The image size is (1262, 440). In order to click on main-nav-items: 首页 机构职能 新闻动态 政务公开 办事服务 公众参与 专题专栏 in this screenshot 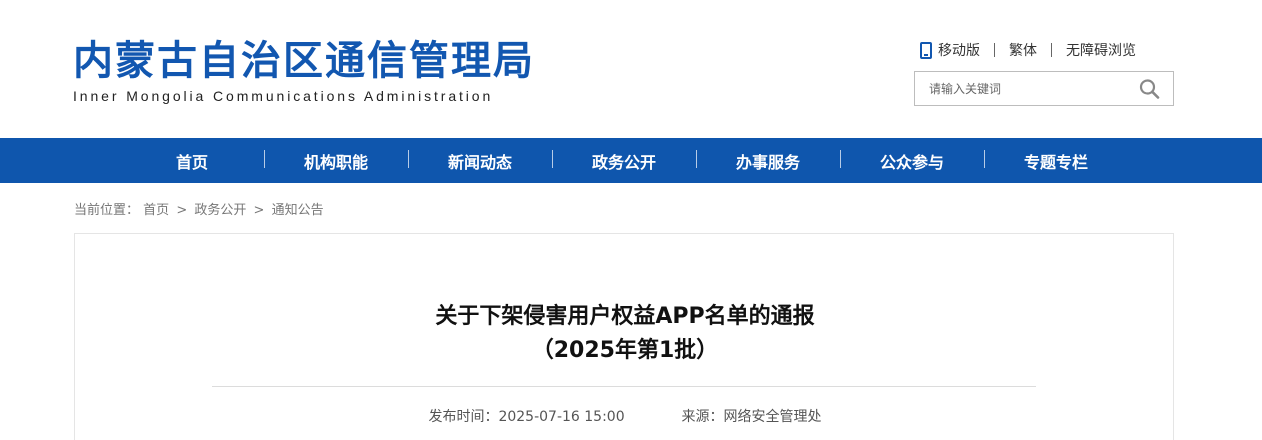, I will do `click(624, 160)`.